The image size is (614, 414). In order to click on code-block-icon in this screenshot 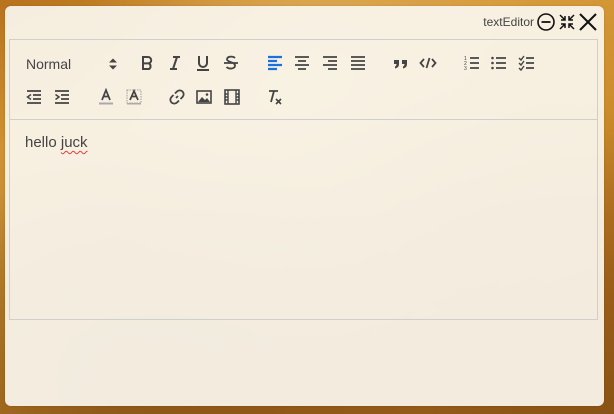, I will do `click(428, 63)`.